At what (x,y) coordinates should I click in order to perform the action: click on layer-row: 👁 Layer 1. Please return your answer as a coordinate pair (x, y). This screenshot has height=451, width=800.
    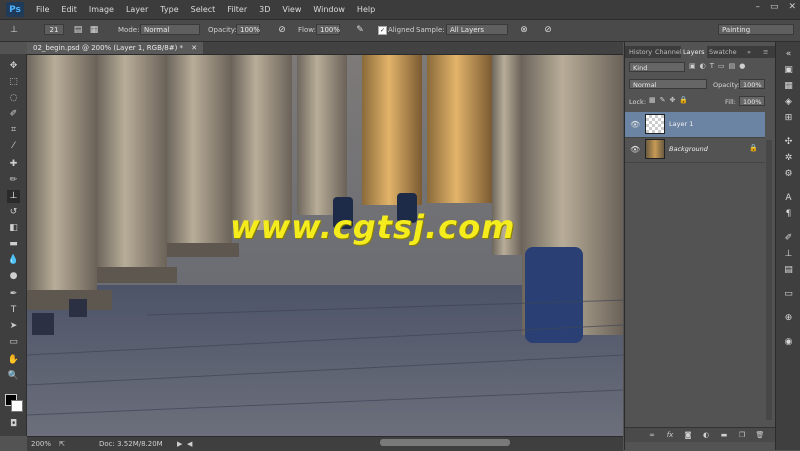
    Looking at the image, I should click on (695, 125).